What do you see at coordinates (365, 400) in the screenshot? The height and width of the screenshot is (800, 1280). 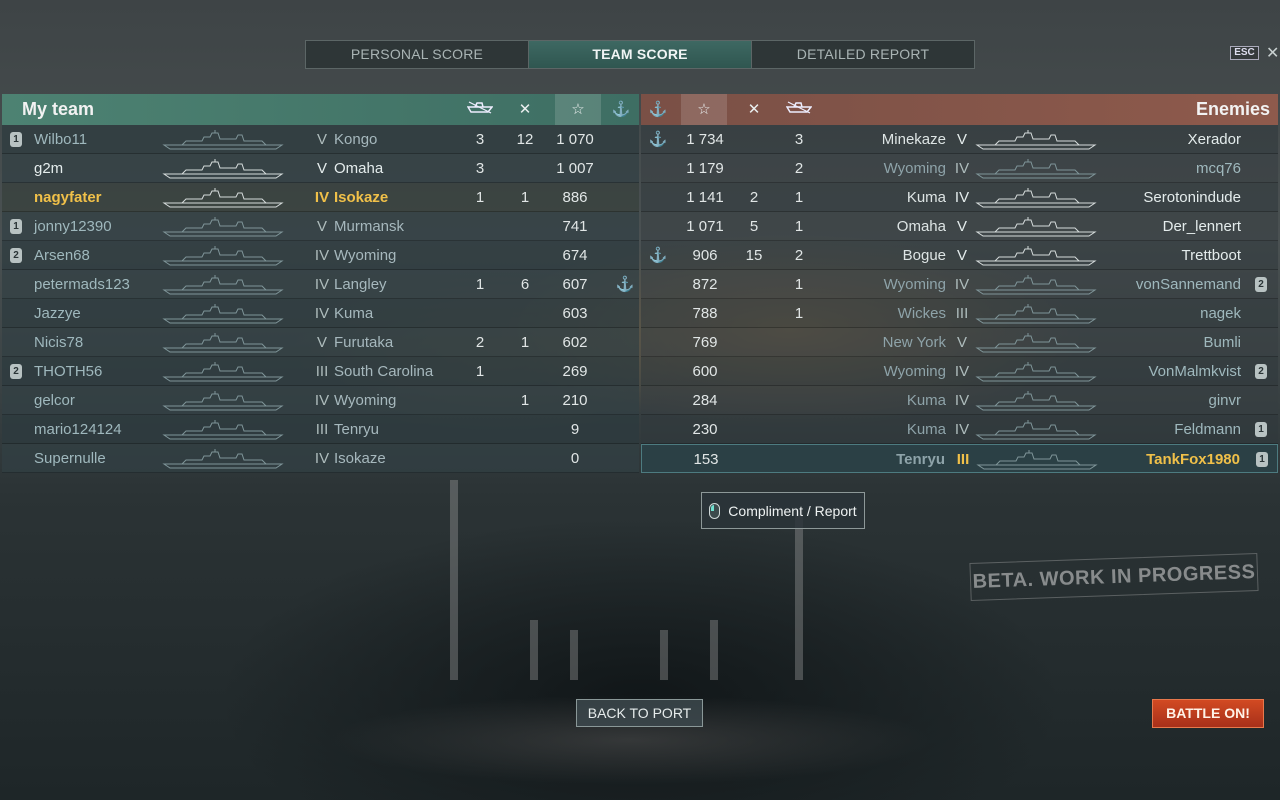 I see `ship-name: Wyoming` at bounding box center [365, 400].